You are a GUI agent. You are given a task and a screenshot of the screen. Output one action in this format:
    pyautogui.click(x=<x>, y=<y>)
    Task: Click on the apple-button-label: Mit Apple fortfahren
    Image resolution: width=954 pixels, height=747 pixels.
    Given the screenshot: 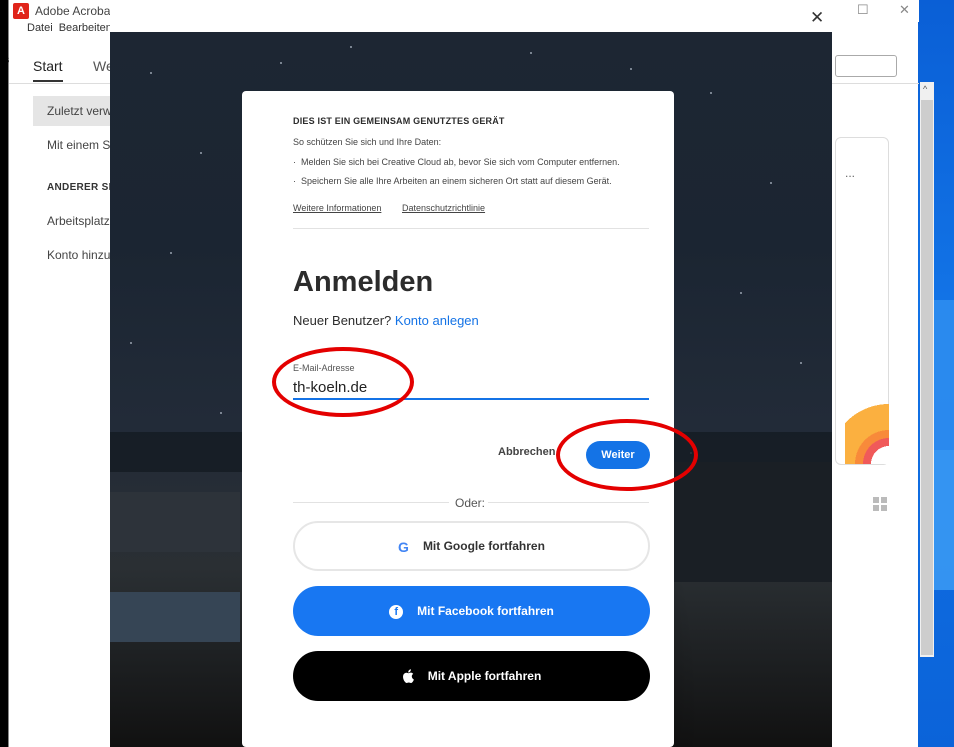 What is the action you would take?
    pyautogui.click(x=484, y=676)
    